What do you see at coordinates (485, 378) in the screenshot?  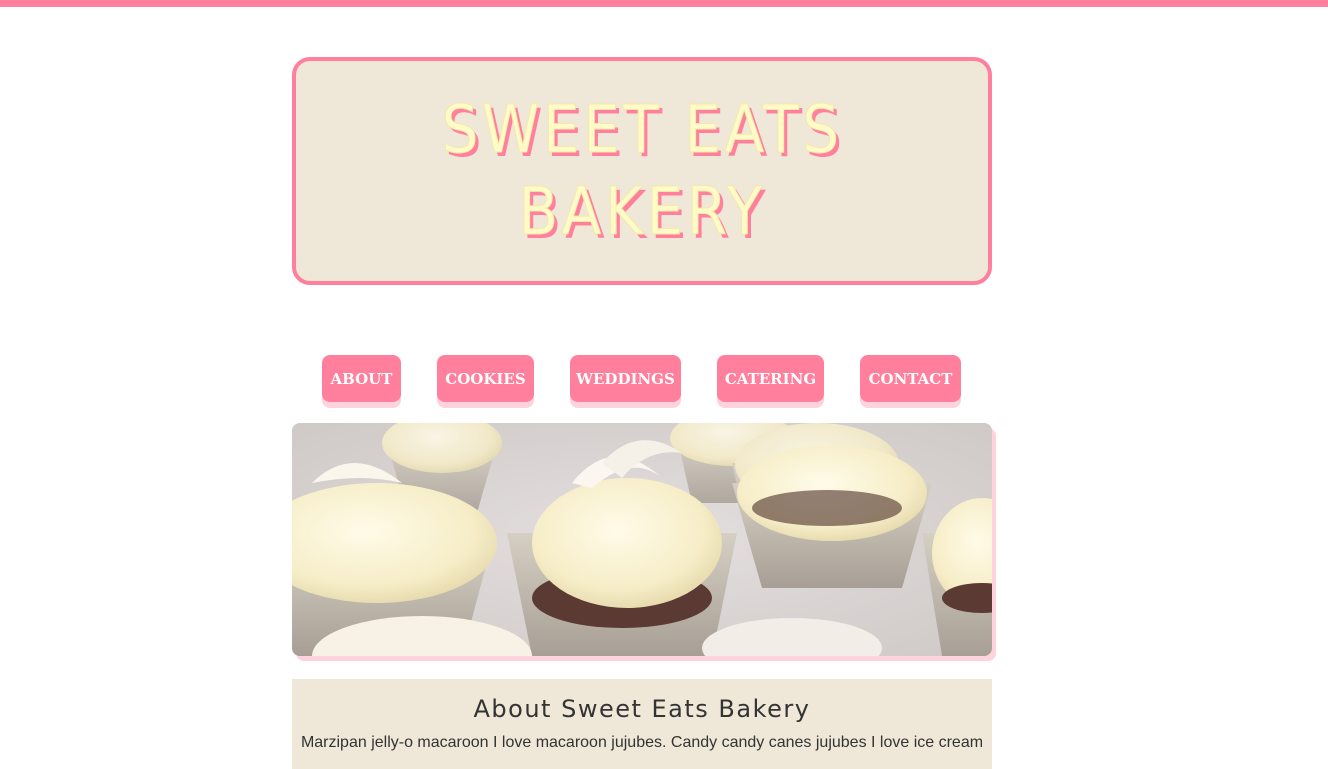 I see `nav-cookies-button: COOKIES` at bounding box center [485, 378].